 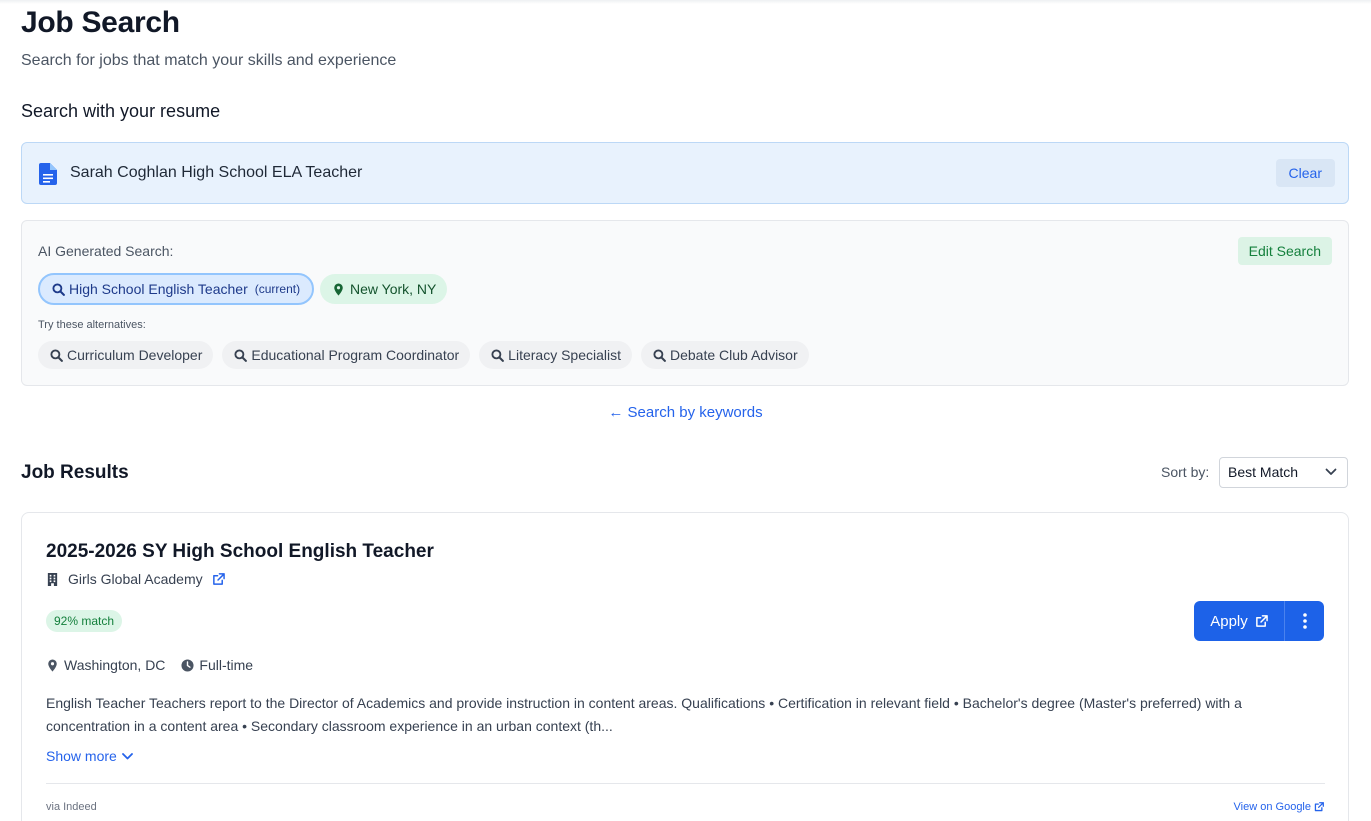 What do you see at coordinates (115, 665) in the screenshot?
I see `job-location-text: Washington, DC` at bounding box center [115, 665].